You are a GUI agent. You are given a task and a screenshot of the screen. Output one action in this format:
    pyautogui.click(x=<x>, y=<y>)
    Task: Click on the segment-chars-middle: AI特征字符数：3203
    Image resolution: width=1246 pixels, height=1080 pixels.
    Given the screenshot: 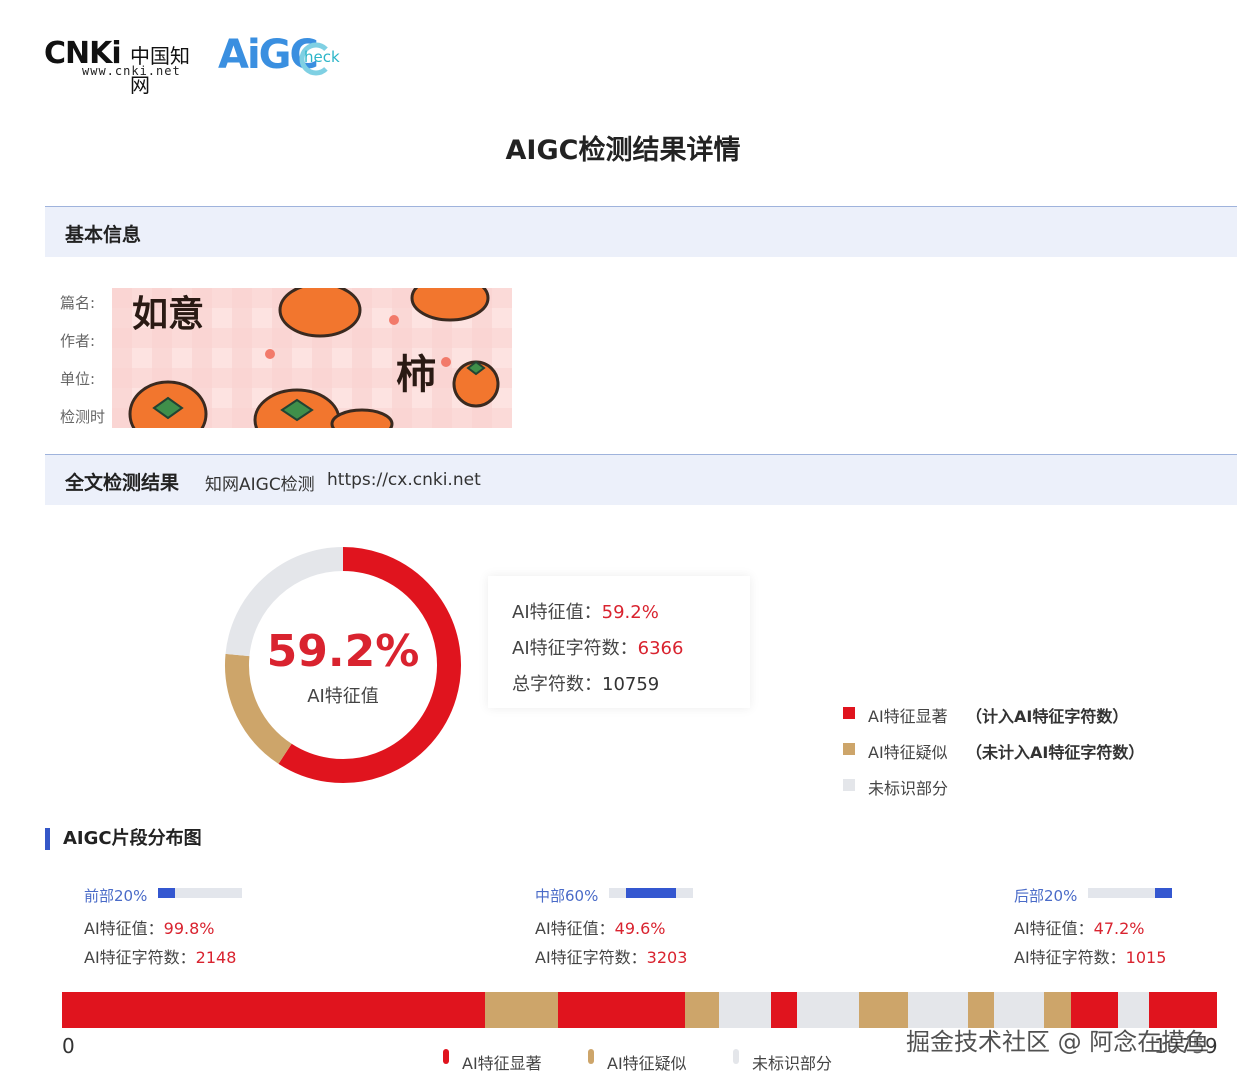 What is the action you would take?
    pyautogui.click(x=611, y=956)
    